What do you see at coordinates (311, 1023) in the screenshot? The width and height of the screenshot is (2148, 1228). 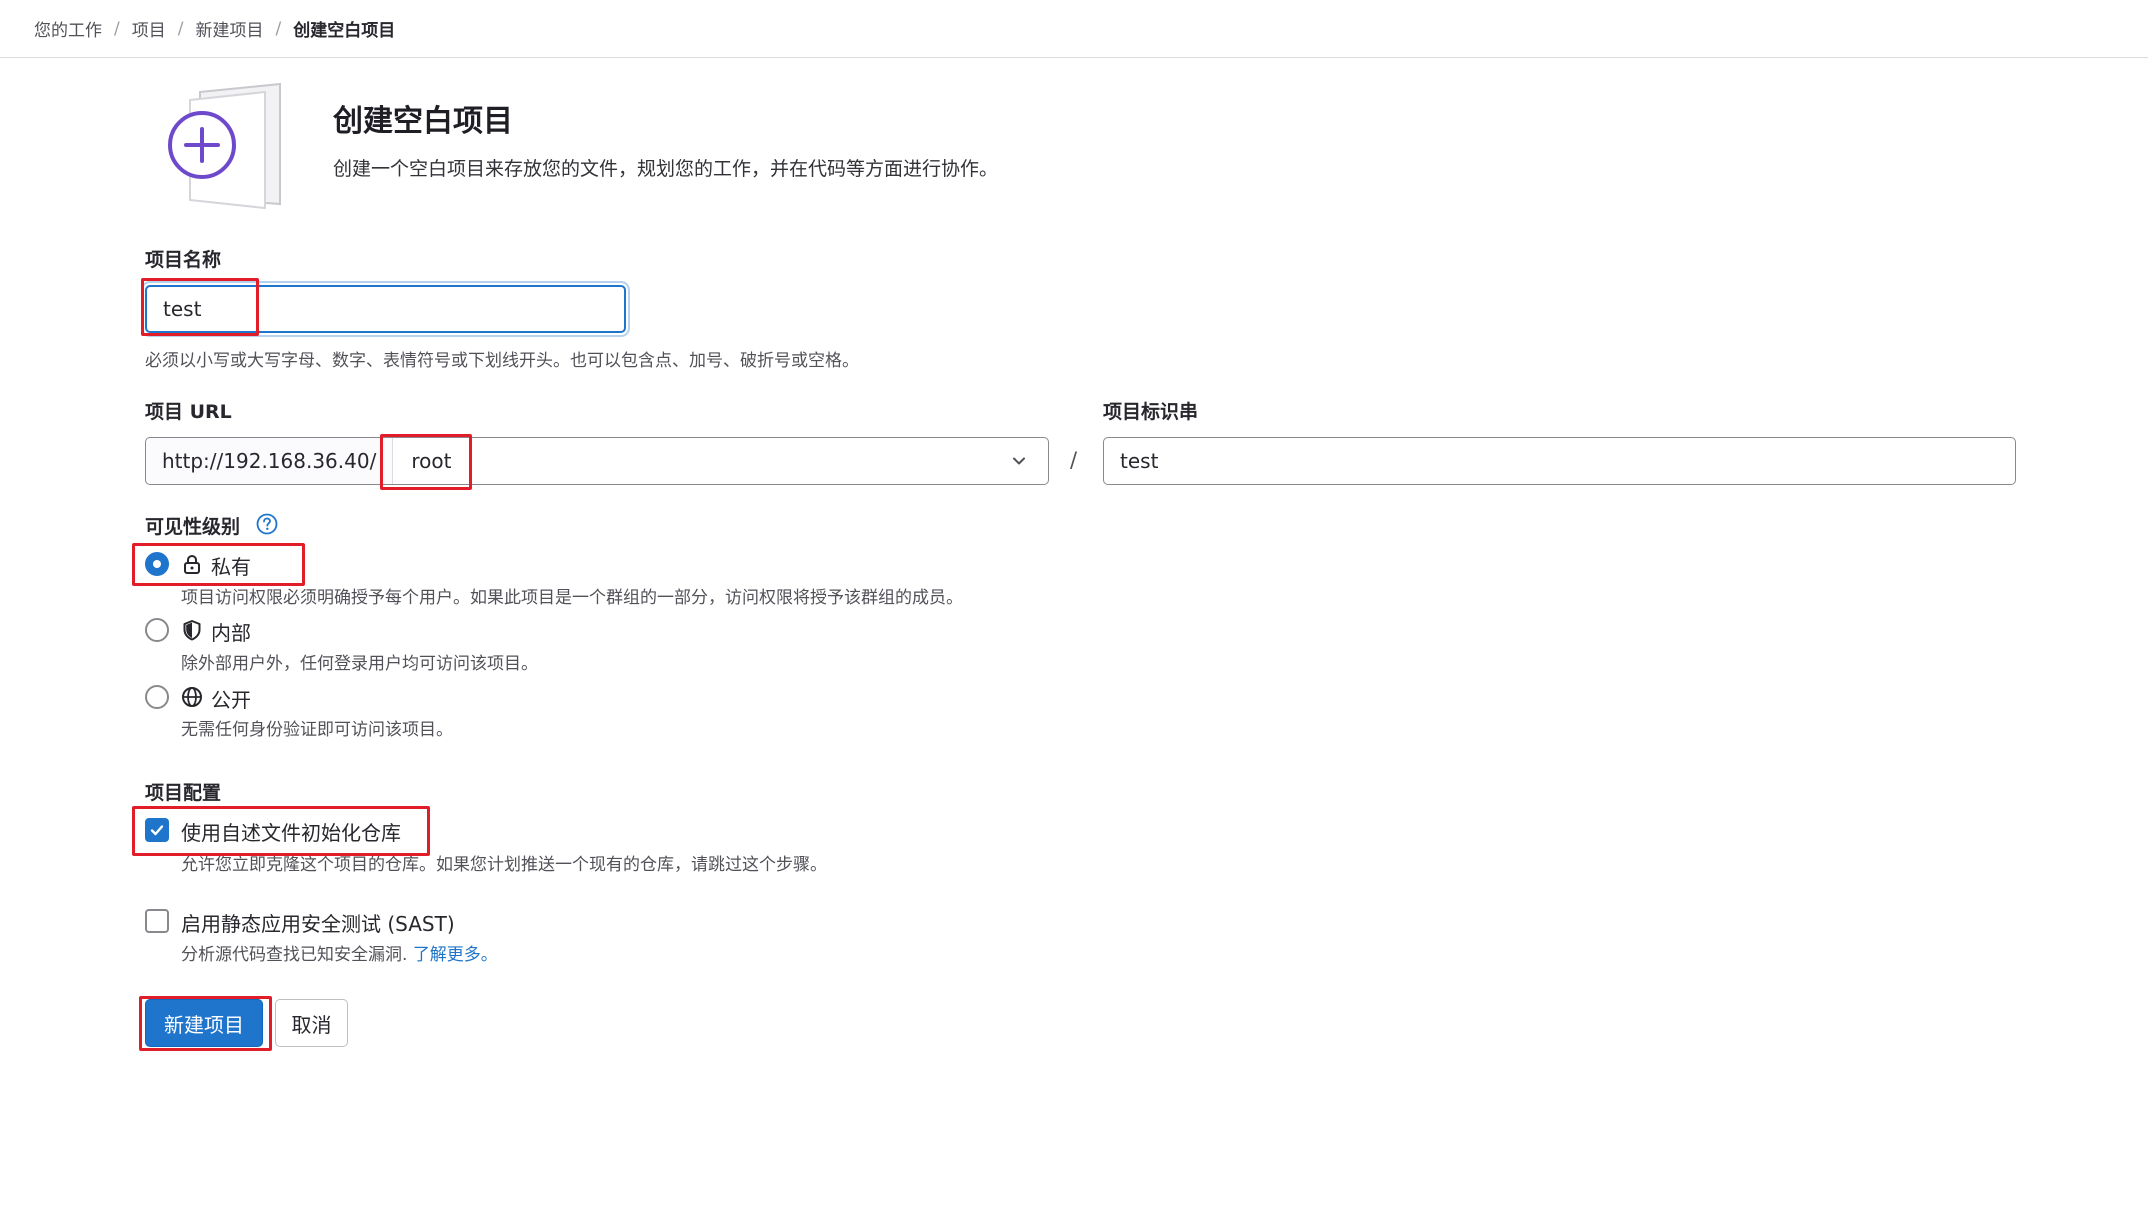 I see `cancel-button: 取消` at bounding box center [311, 1023].